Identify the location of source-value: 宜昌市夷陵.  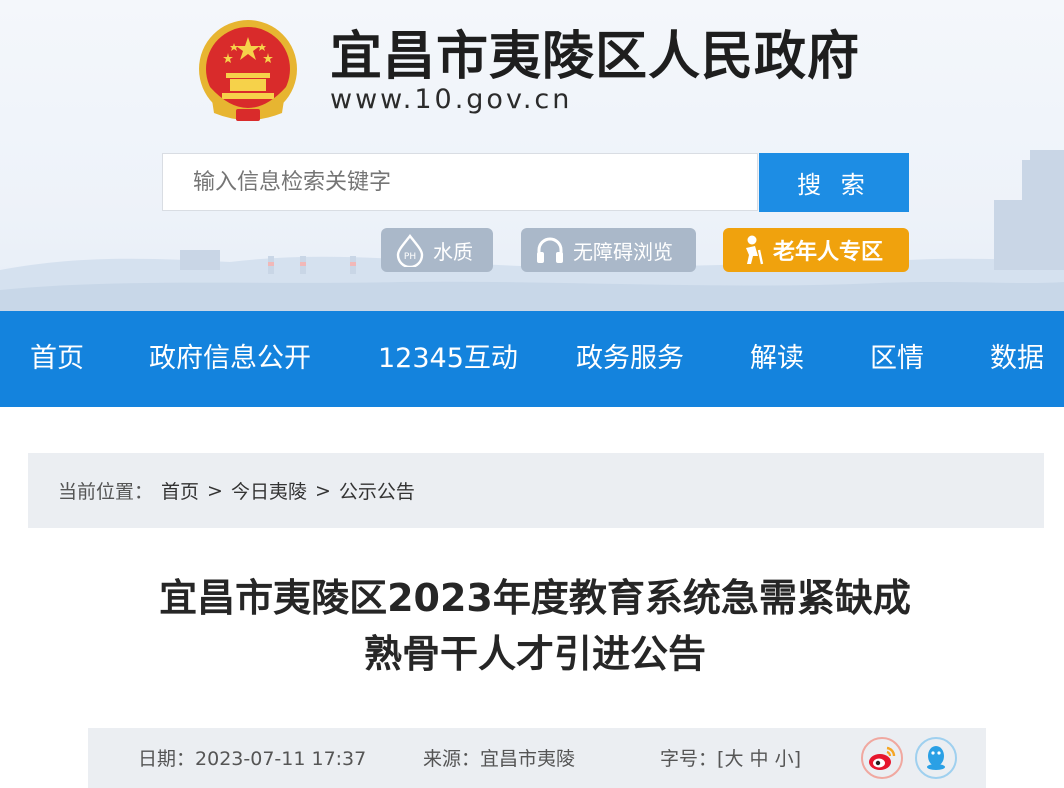
(528, 759).